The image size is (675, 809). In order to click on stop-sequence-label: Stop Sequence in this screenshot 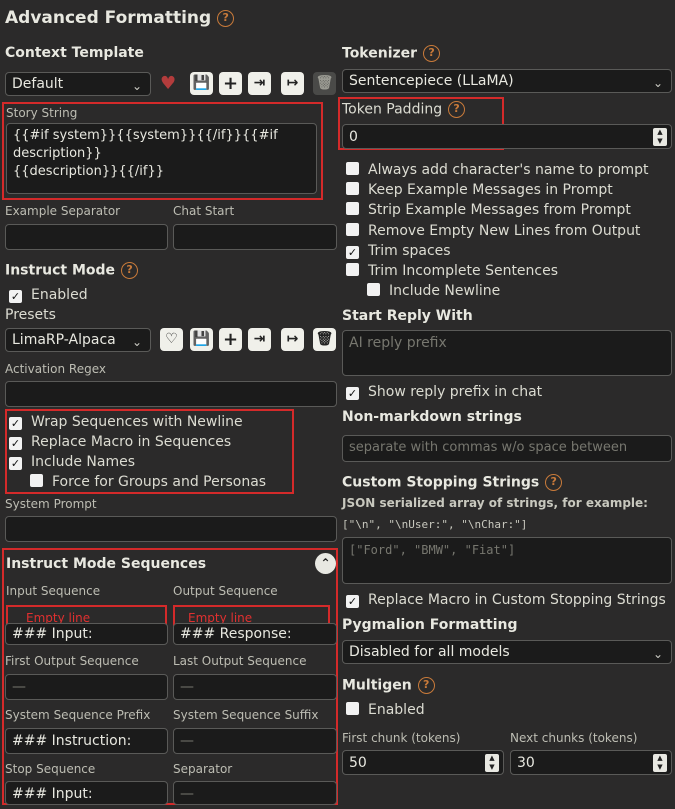, I will do `click(50, 769)`.